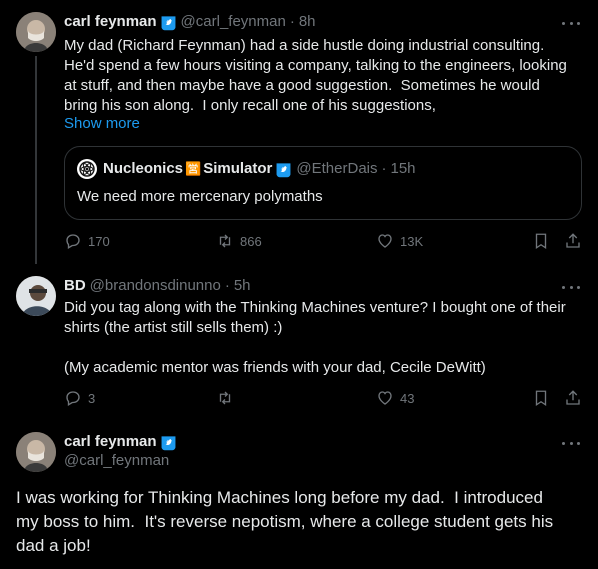 The width and height of the screenshot is (598, 569). Describe the element at coordinates (36, 452) in the screenshot. I see `avatar` at that location.